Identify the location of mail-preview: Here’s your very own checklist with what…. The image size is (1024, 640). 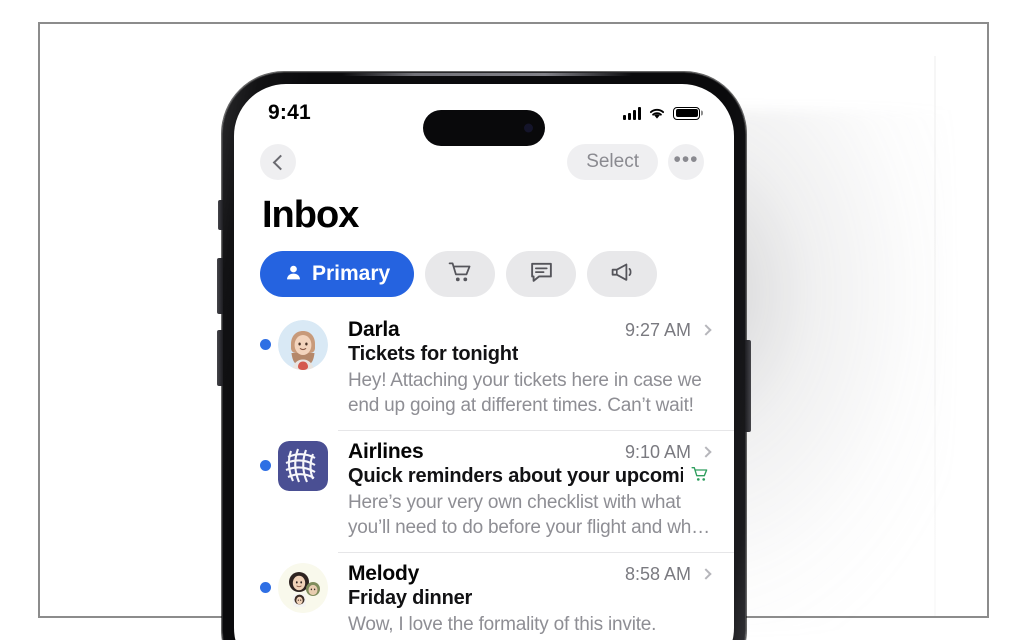
(529, 515).